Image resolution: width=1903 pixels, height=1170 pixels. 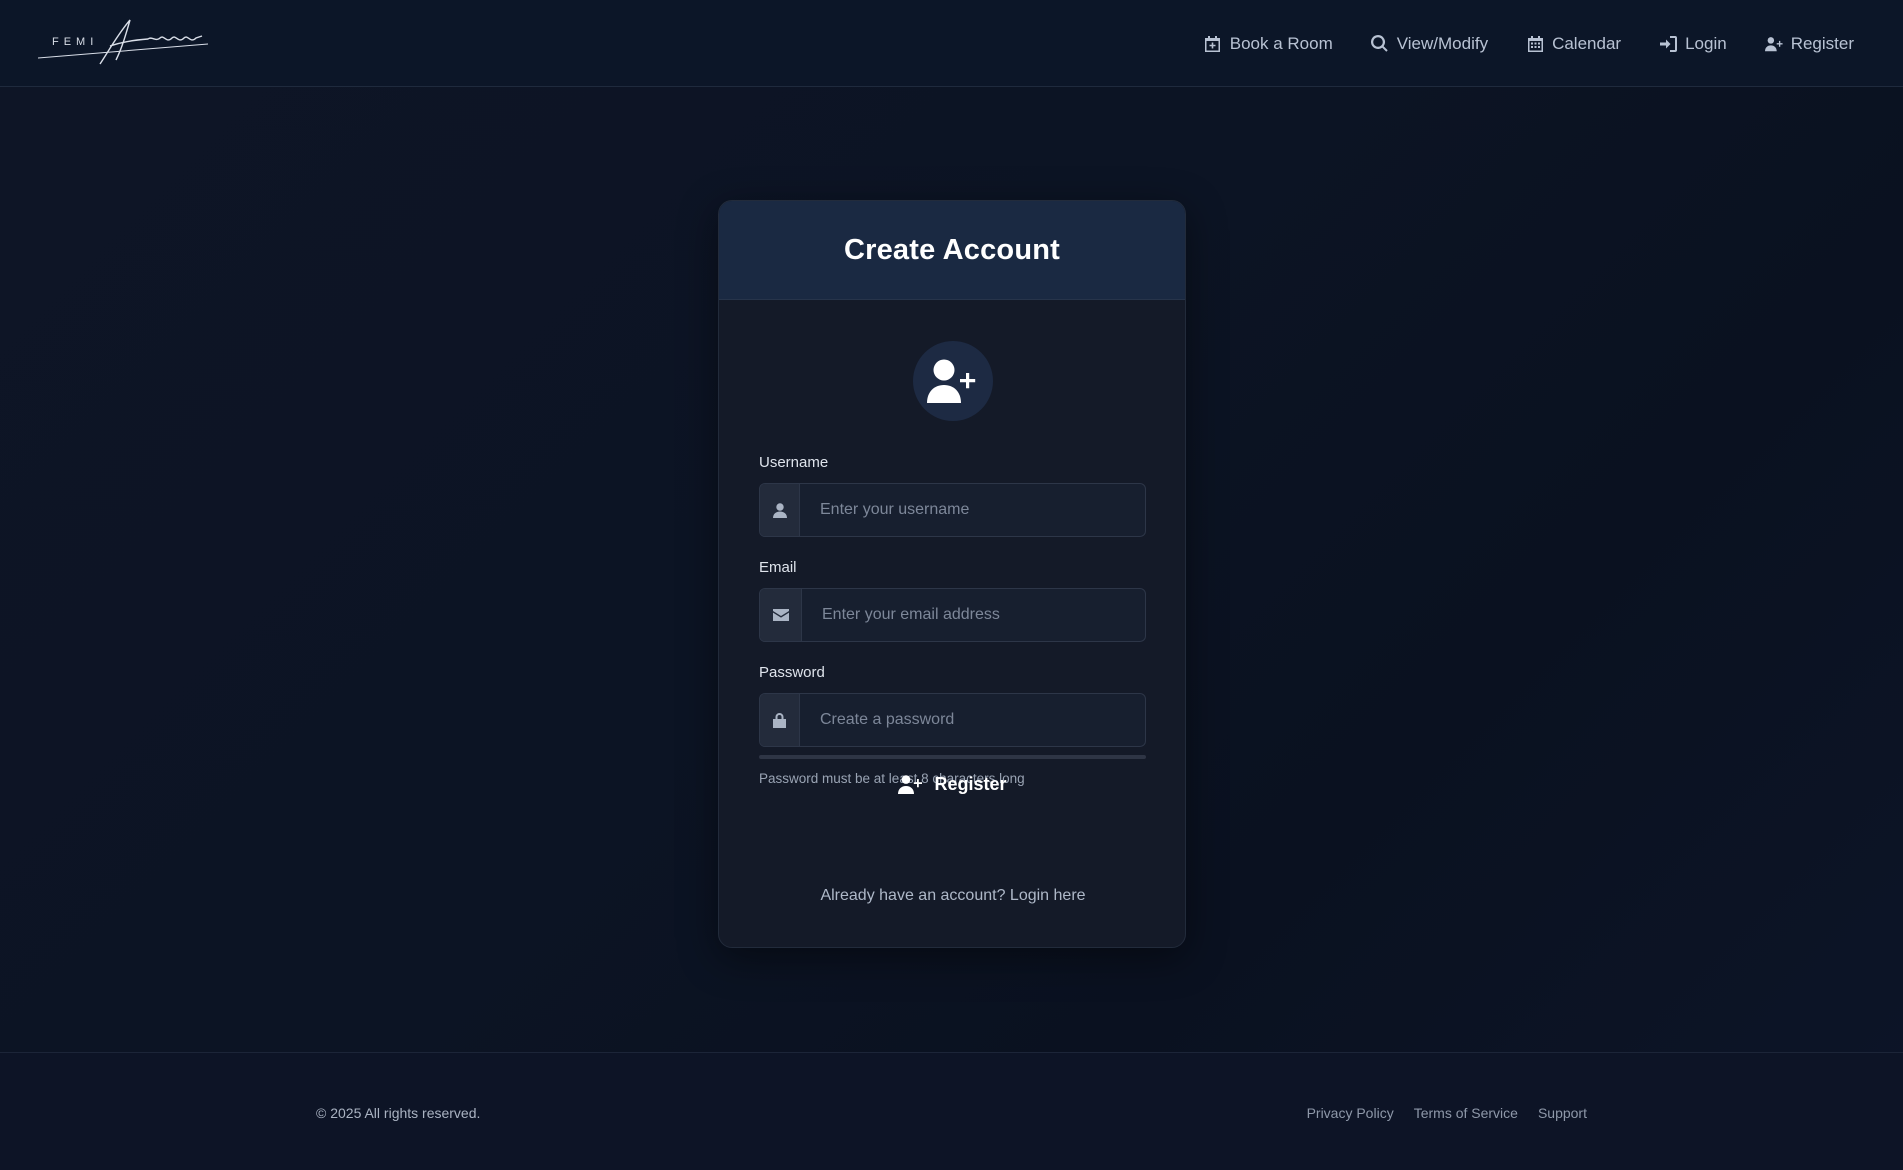 I want to click on footer-links: Privacy Policy Terms of Service Support, so click(x=1447, y=1113).